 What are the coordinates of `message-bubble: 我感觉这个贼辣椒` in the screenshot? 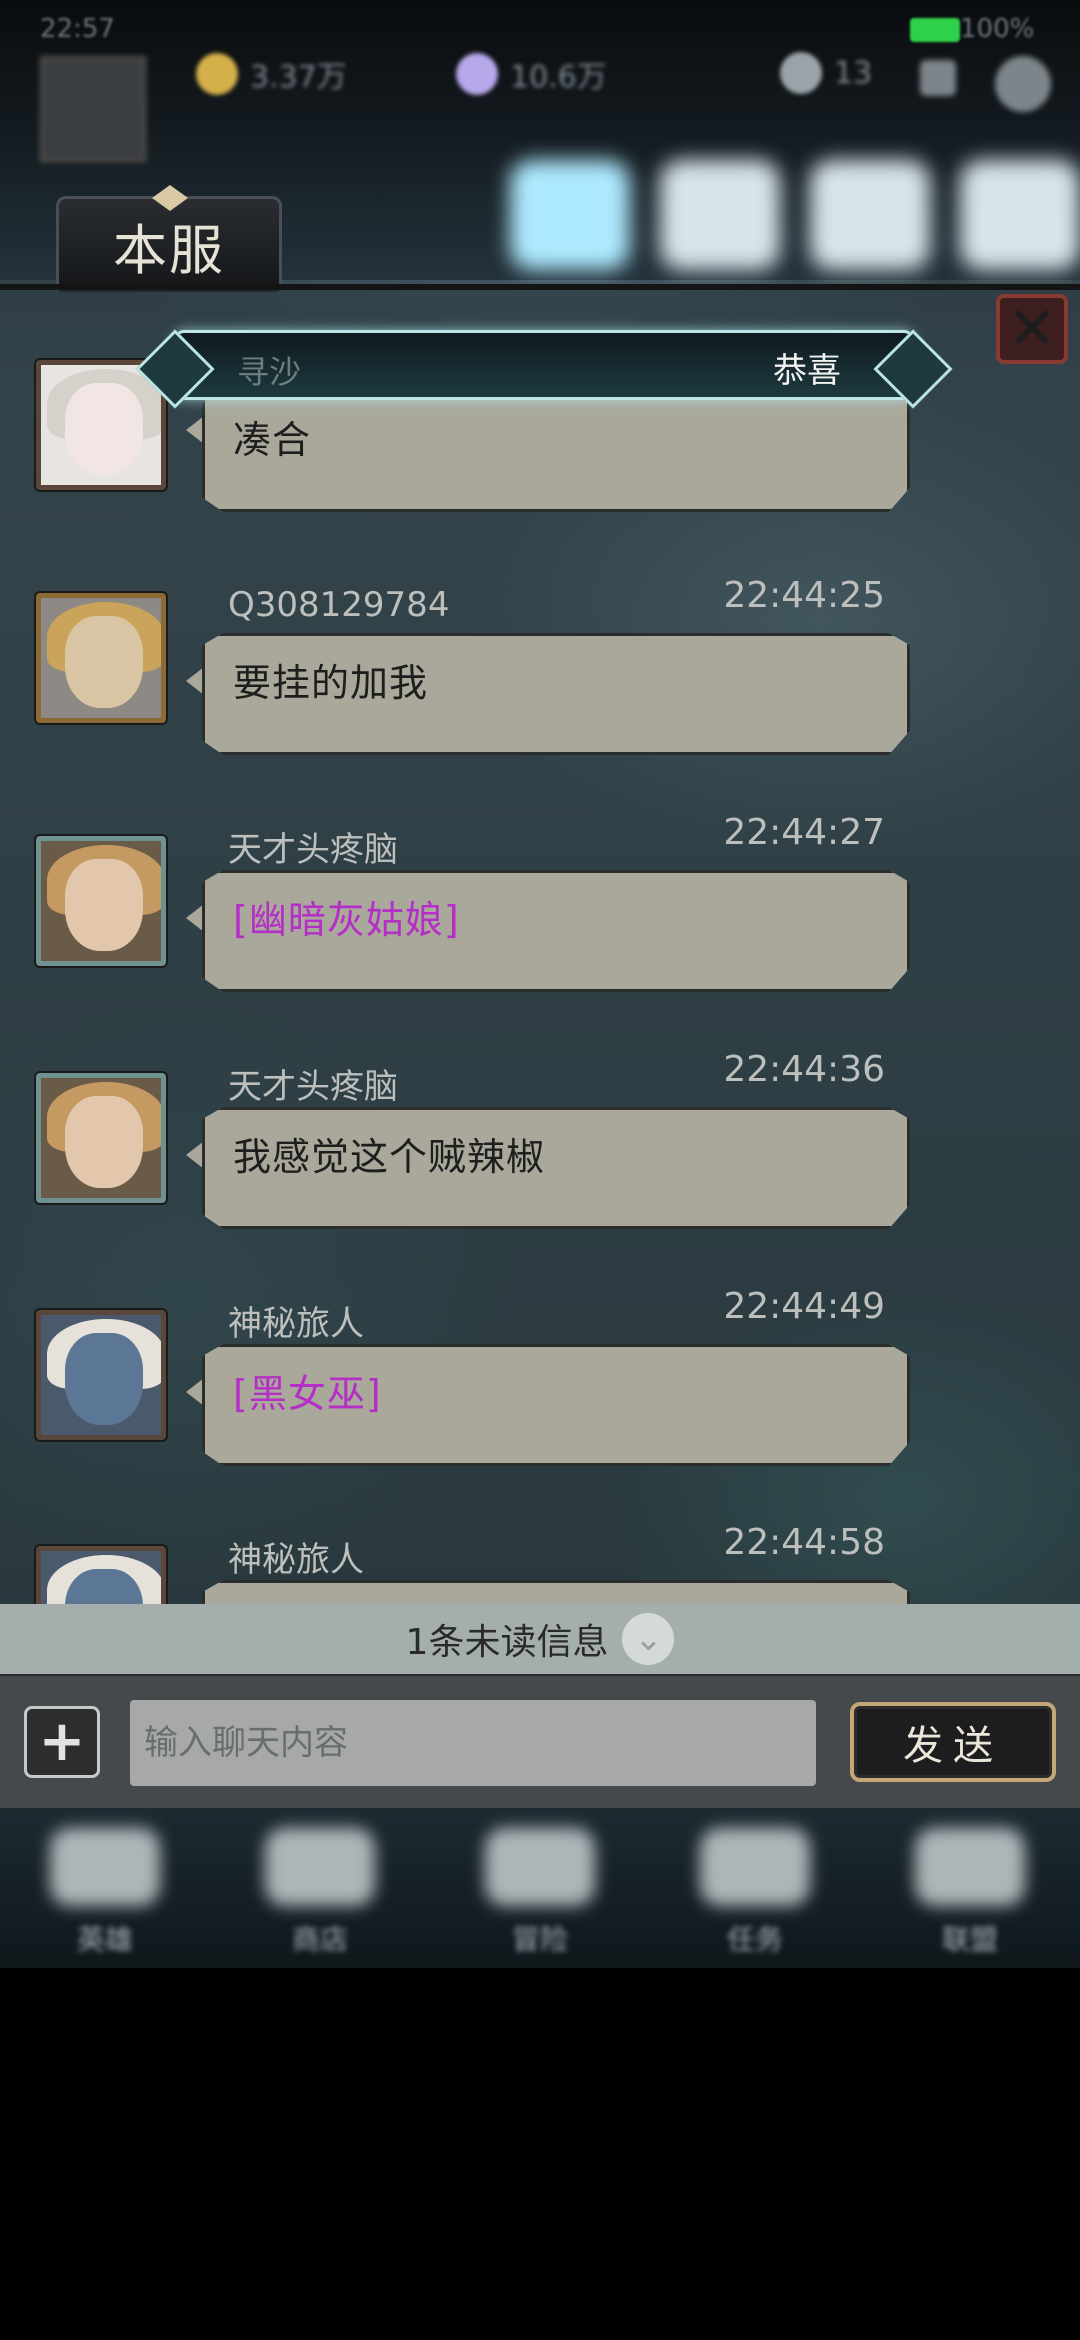 It's located at (556, 1168).